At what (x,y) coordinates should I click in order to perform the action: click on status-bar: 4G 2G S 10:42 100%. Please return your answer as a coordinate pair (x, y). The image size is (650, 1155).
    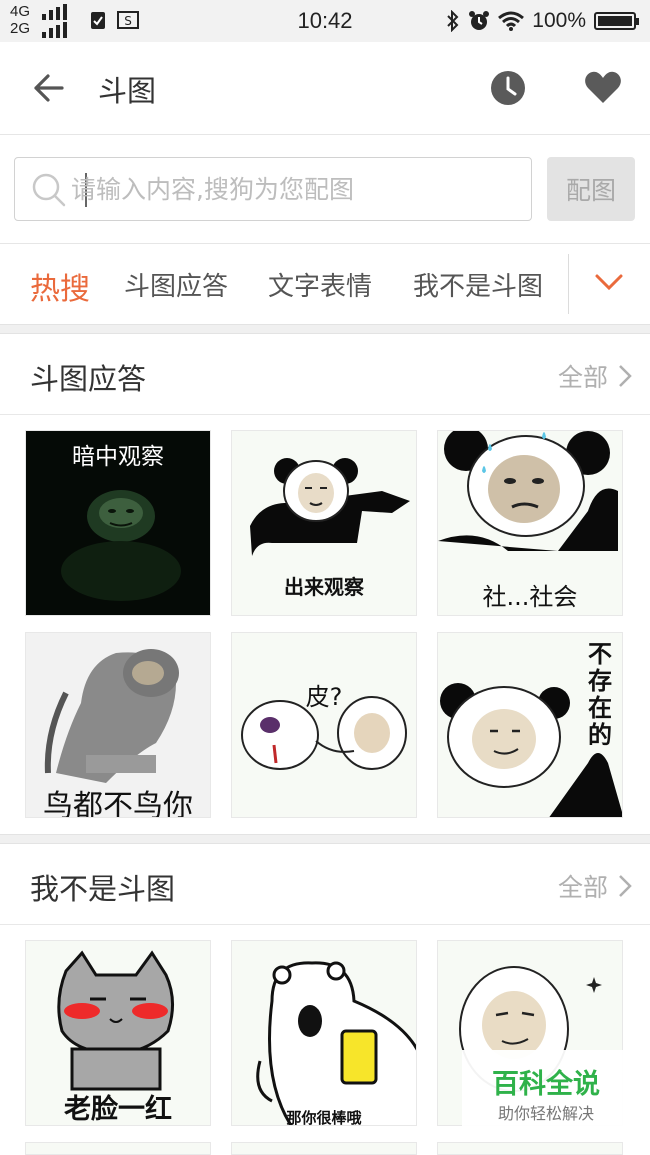
    Looking at the image, I should click on (325, 21).